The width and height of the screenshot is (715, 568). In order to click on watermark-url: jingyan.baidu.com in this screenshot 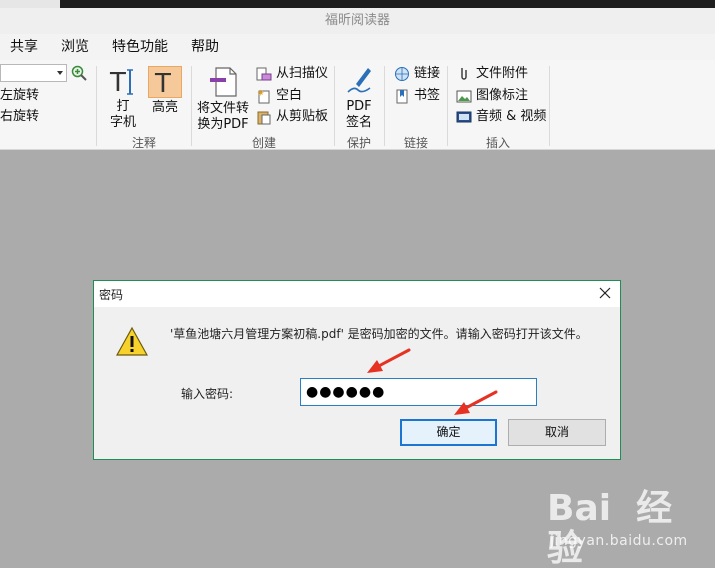, I will do `click(619, 541)`.